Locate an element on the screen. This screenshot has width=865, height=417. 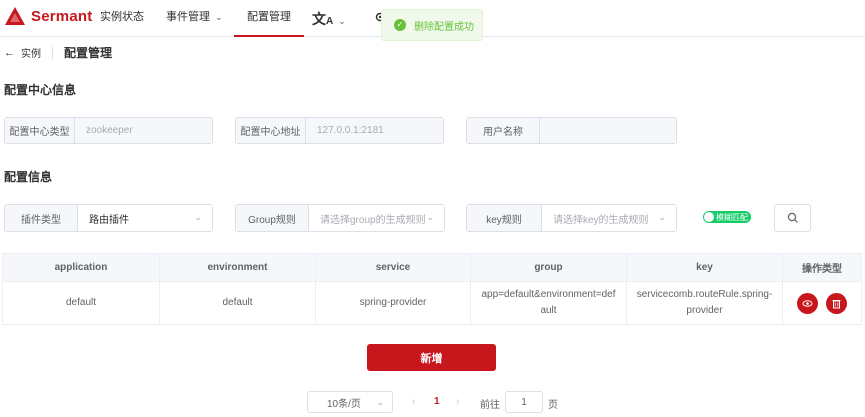
column-header-application: application is located at coordinates (81, 267).